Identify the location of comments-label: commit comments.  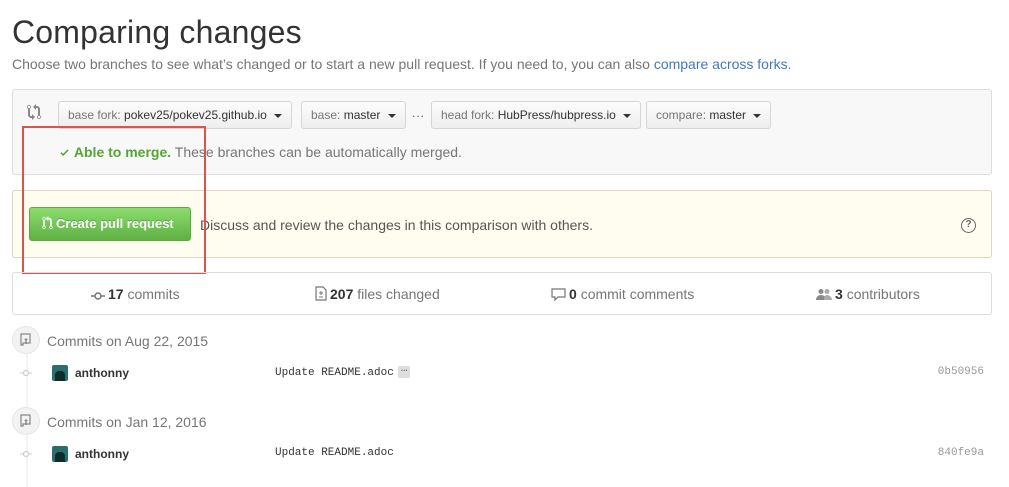
(637, 294).